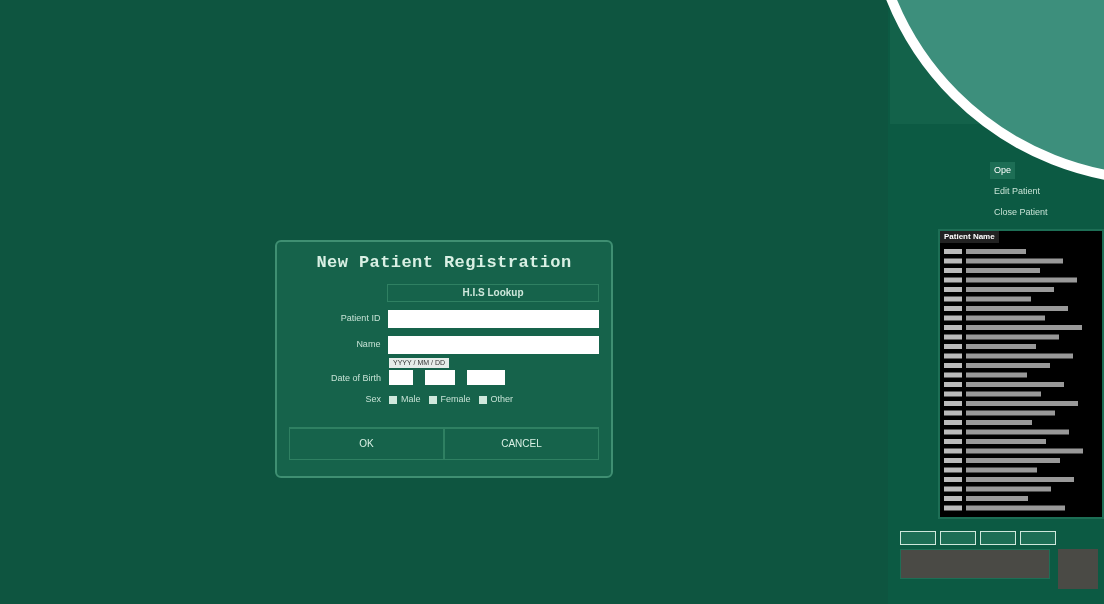 The image size is (1104, 604). I want to click on menu-item: Edit Patient, so click(1017, 191).